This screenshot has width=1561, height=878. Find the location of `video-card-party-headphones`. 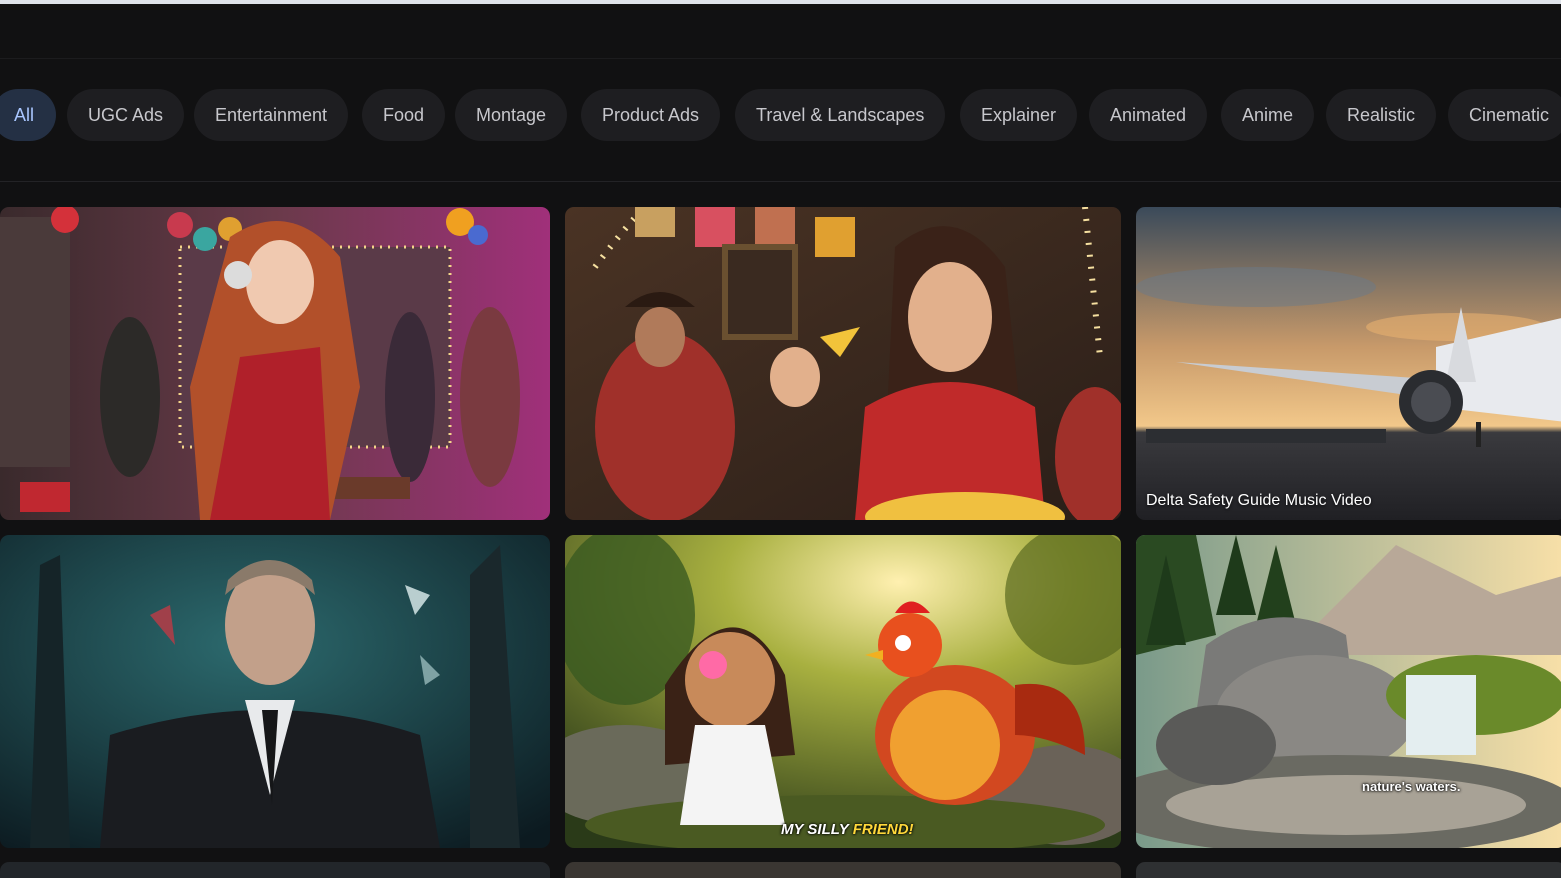

video-card-party-headphones is located at coordinates (275, 363).